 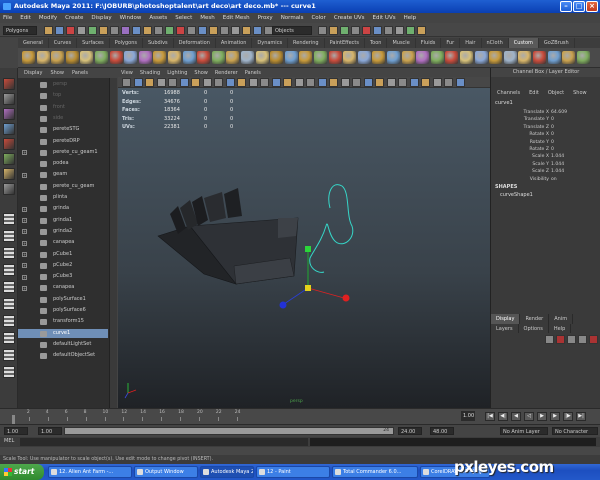 What do you see at coordinates (543, 179) in the screenshot?
I see `channel-row: Visibility on` at bounding box center [543, 179].